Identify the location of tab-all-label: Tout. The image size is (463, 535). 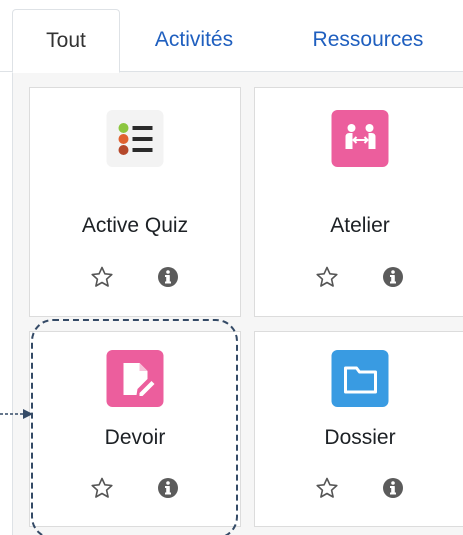
(66, 40).